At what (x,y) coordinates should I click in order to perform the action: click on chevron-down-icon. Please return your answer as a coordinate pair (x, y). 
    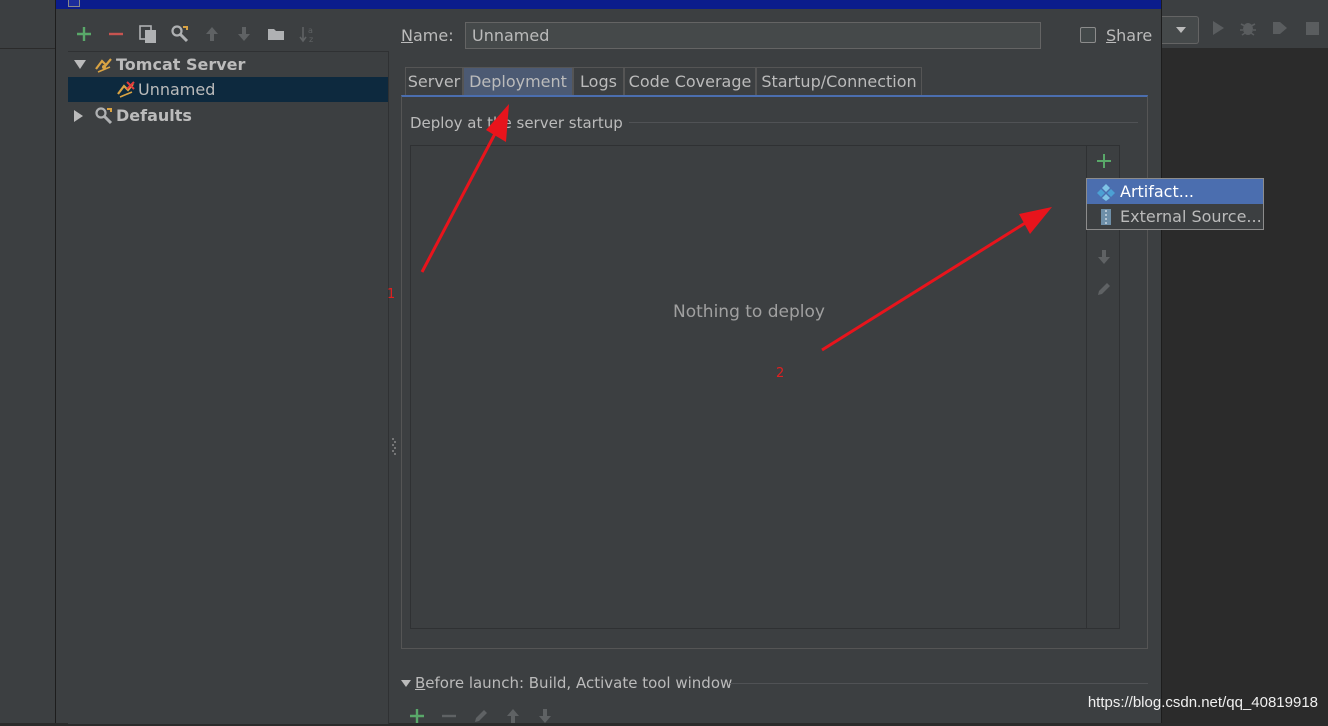
    Looking at the image, I should click on (1181, 30).